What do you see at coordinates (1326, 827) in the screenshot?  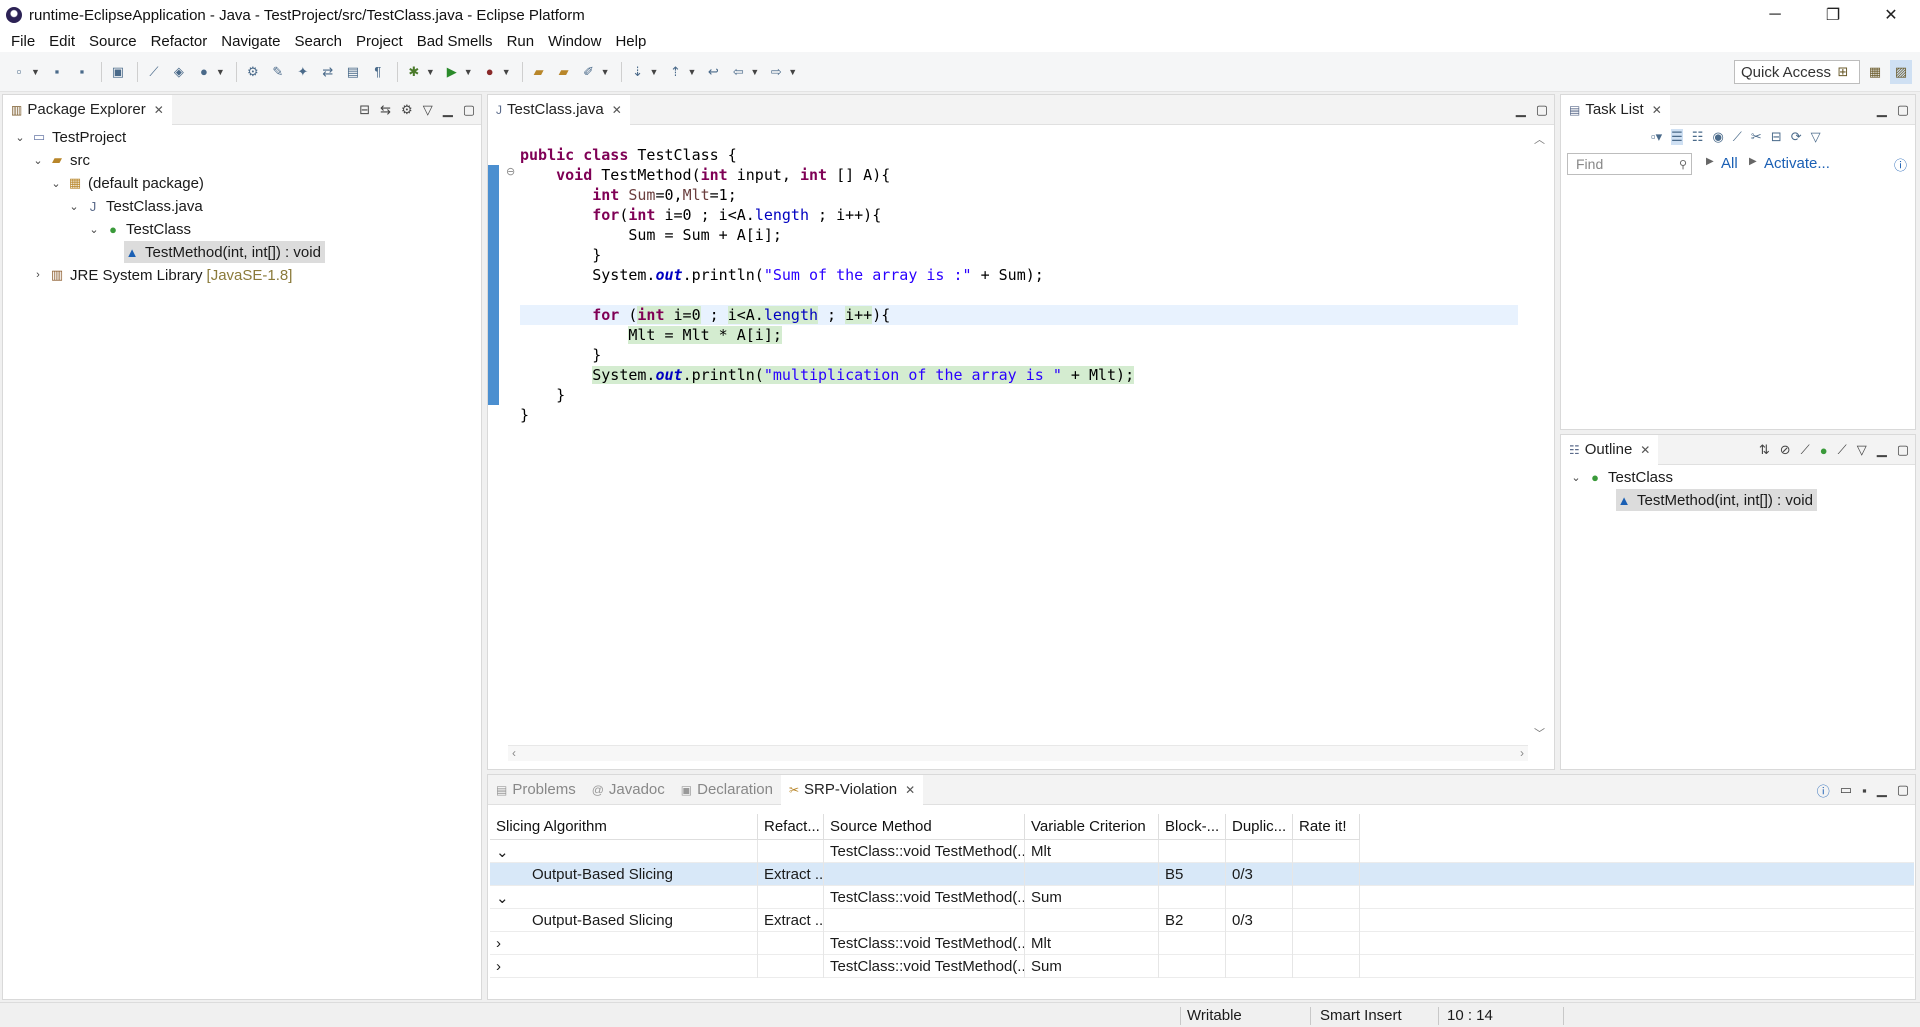 I see `column-header-rate-it: Rate it!` at bounding box center [1326, 827].